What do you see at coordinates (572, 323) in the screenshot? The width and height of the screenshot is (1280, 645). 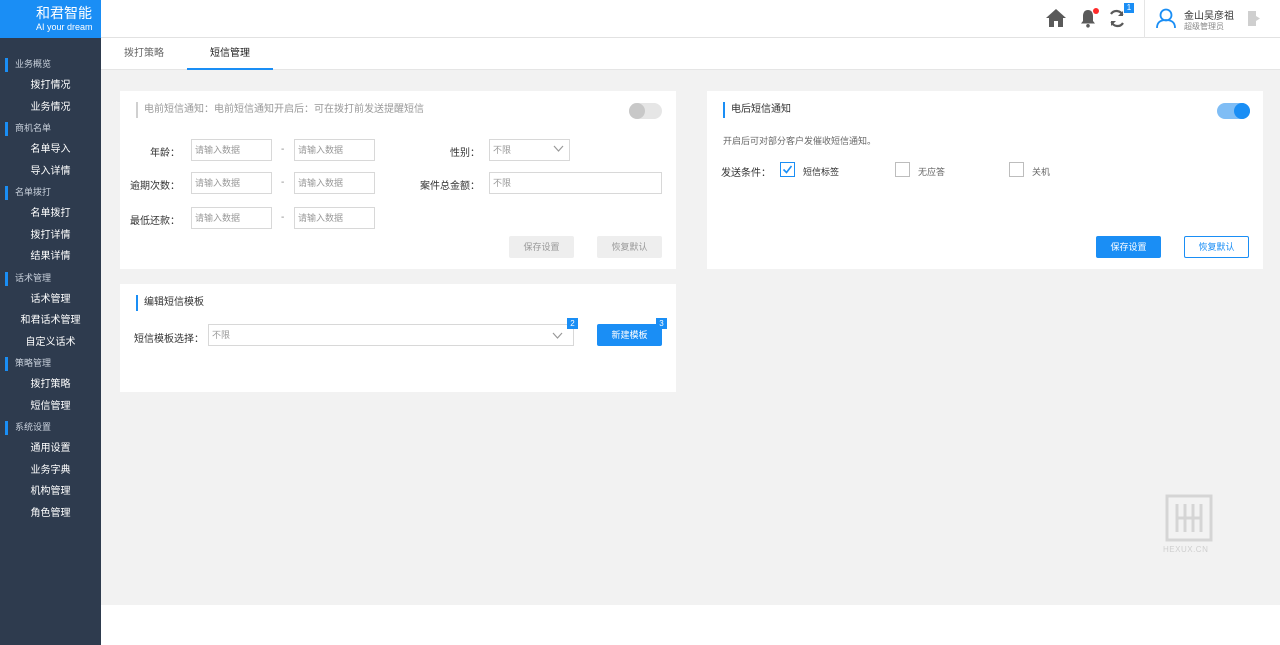 I see `template-select-step-badge: 2` at bounding box center [572, 323].